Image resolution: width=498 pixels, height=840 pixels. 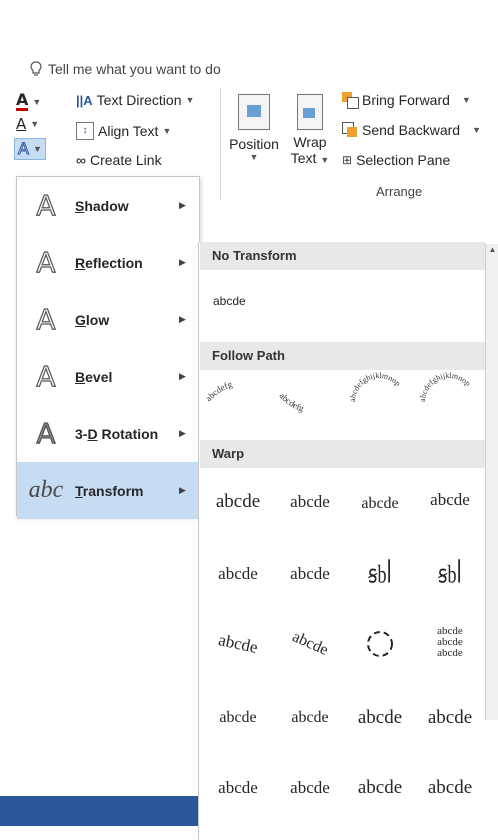 I want to click on create-link-label: Create Link, so click(x=125, y=160).